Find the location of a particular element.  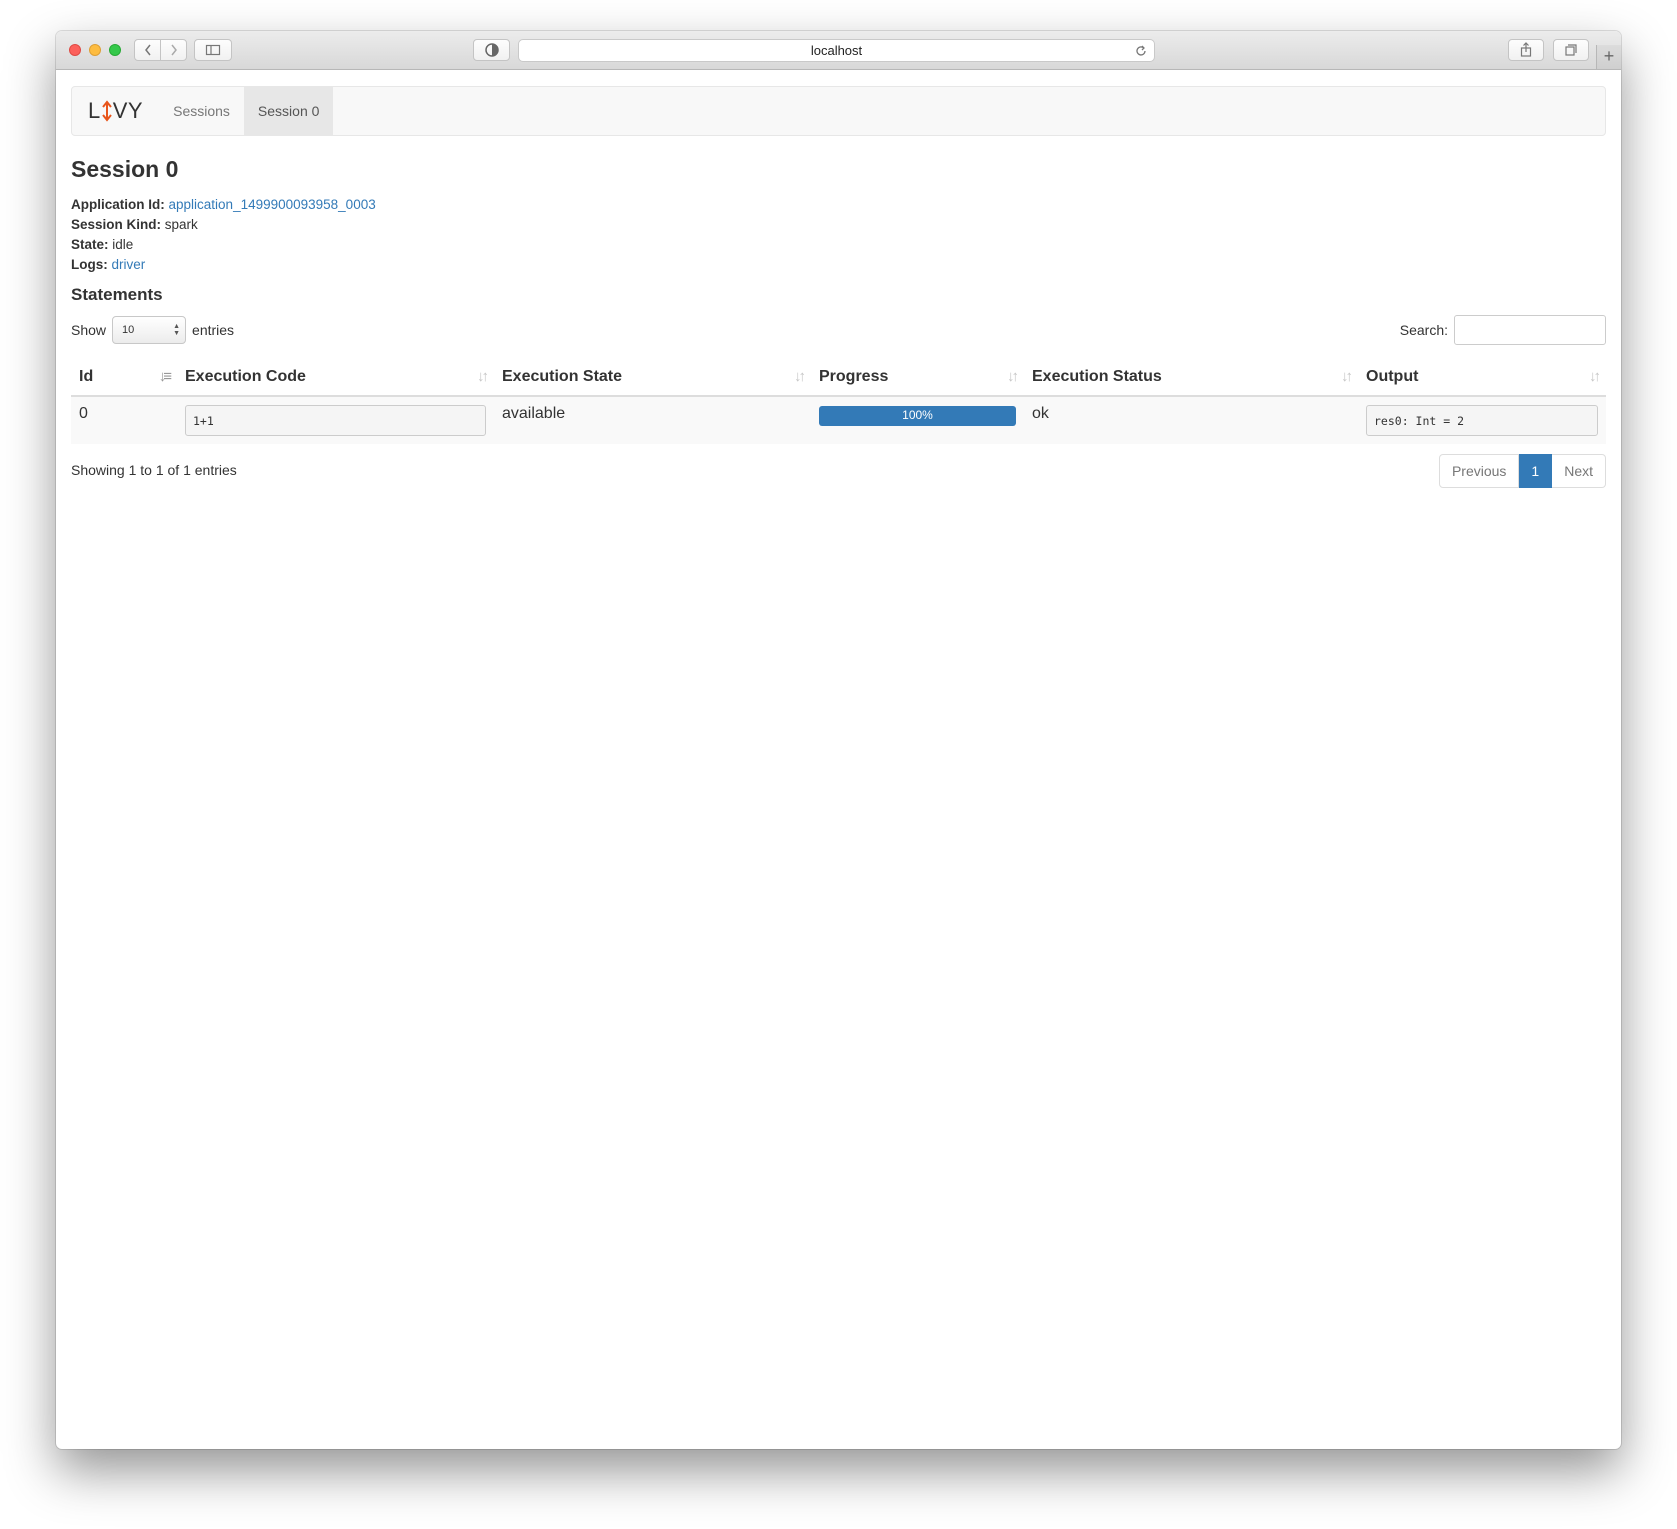

chevron-left-icon is located at coordinates (147, 50).